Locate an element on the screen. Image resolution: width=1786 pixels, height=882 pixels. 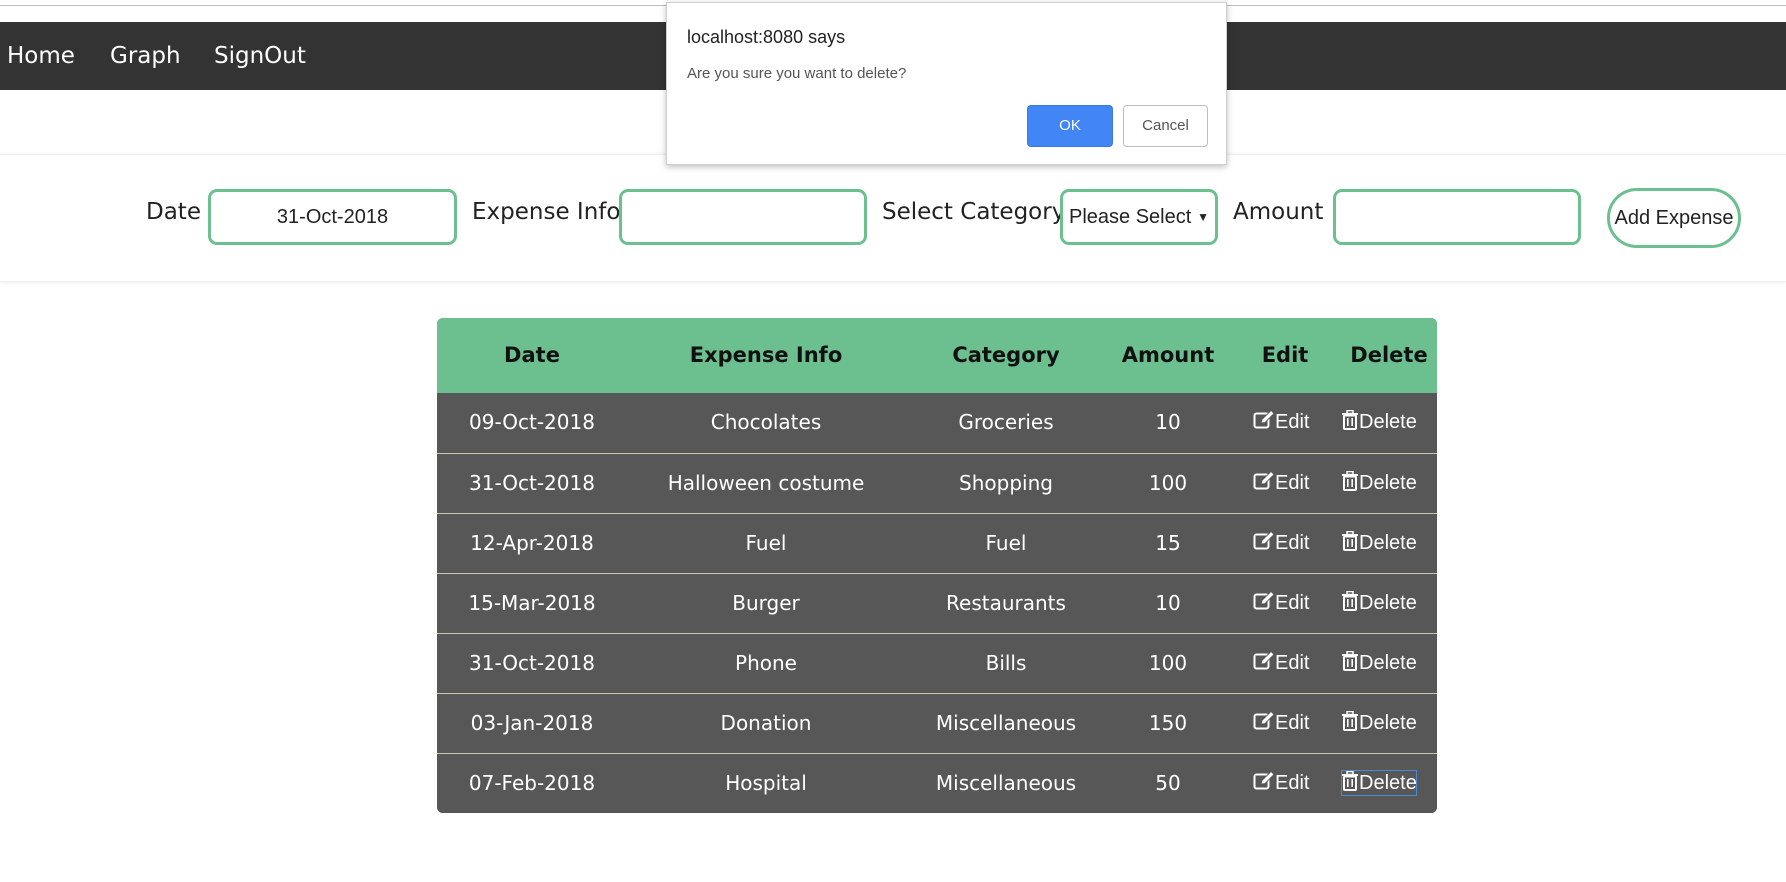
cell-date: 03-Jan-2018 is located at coordinates (532, 723).